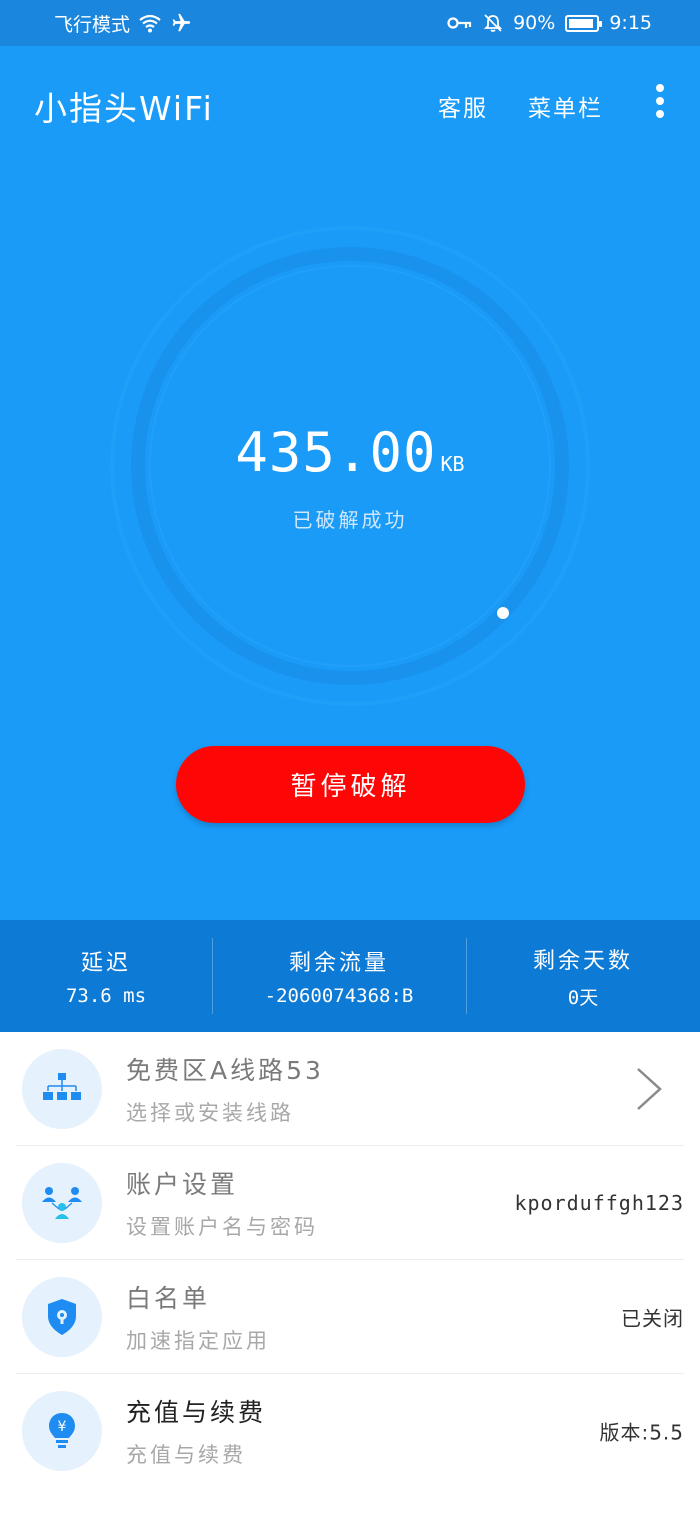 Image resolution: width=700 pixels, height=1516 pixels. Describe the element at coordinates (660, 101) in the screenshot. I see `more-options-icon` at that location.